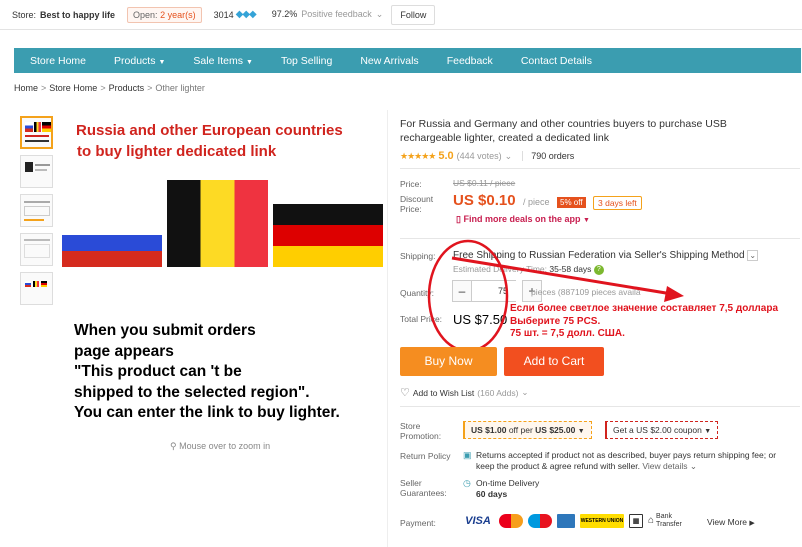  I want to click on nav-label: Sale Items, so click(218, 60).